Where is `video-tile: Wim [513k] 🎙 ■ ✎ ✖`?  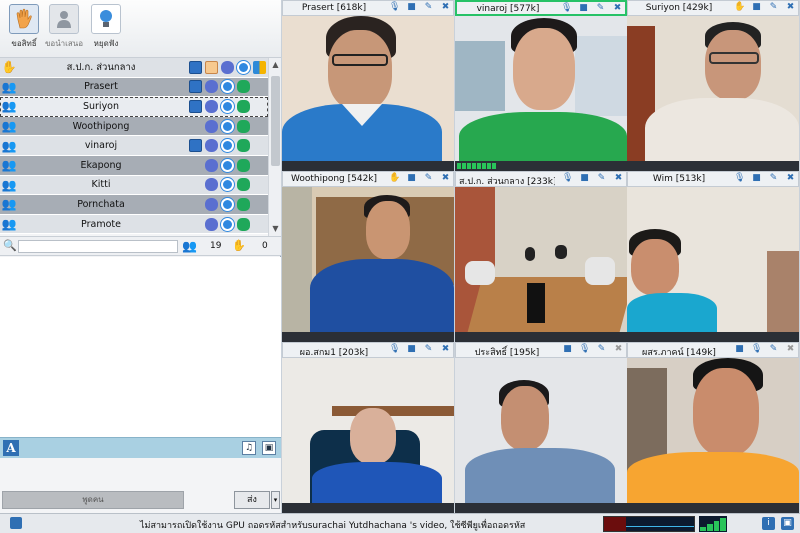
video-tile: Wim [513k] 🎙 ■ ✎ ✖ is located at coordinates (713, 256).